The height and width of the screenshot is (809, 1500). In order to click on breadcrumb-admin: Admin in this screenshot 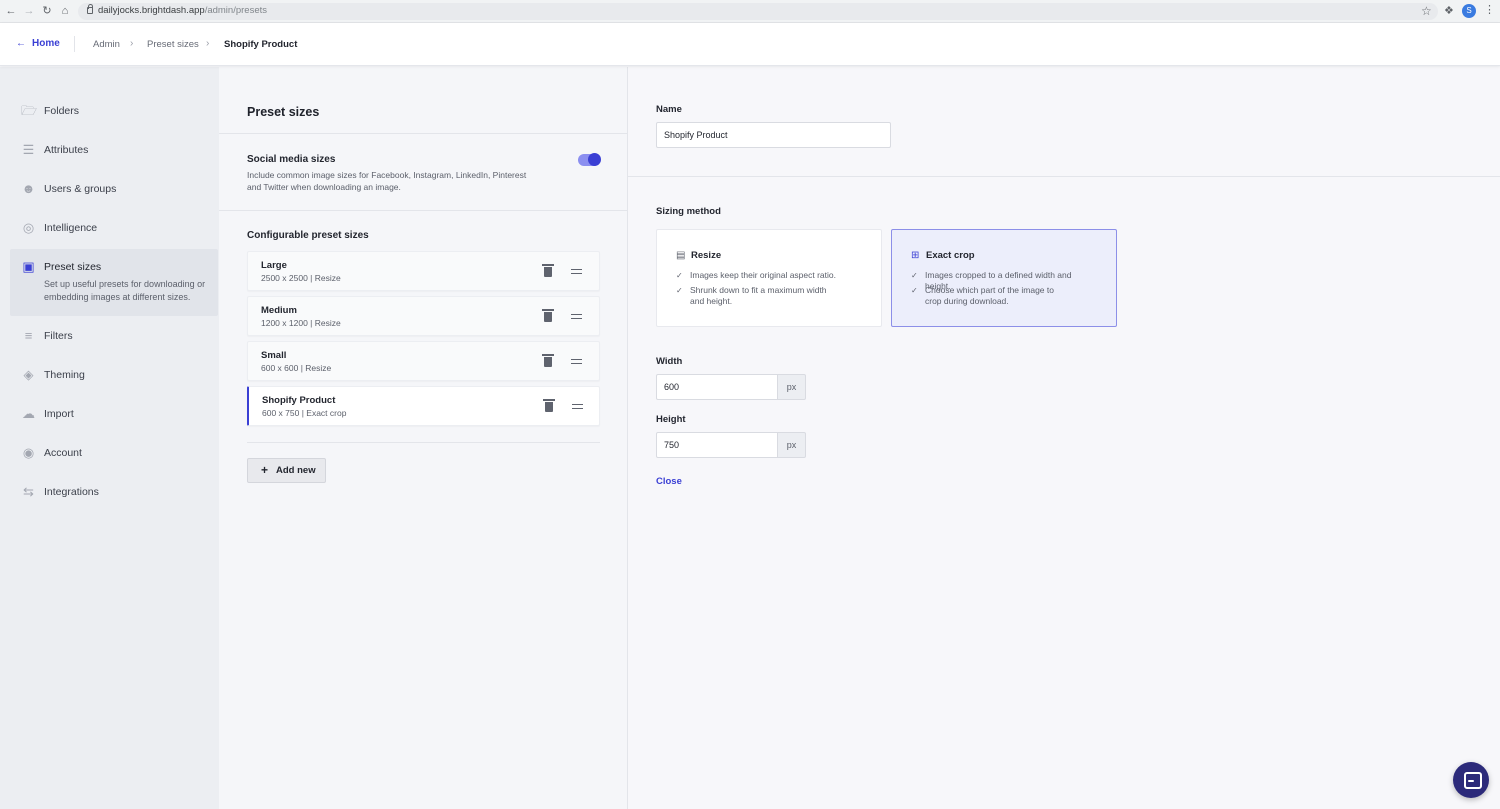, I will do `click(106, 44)`.